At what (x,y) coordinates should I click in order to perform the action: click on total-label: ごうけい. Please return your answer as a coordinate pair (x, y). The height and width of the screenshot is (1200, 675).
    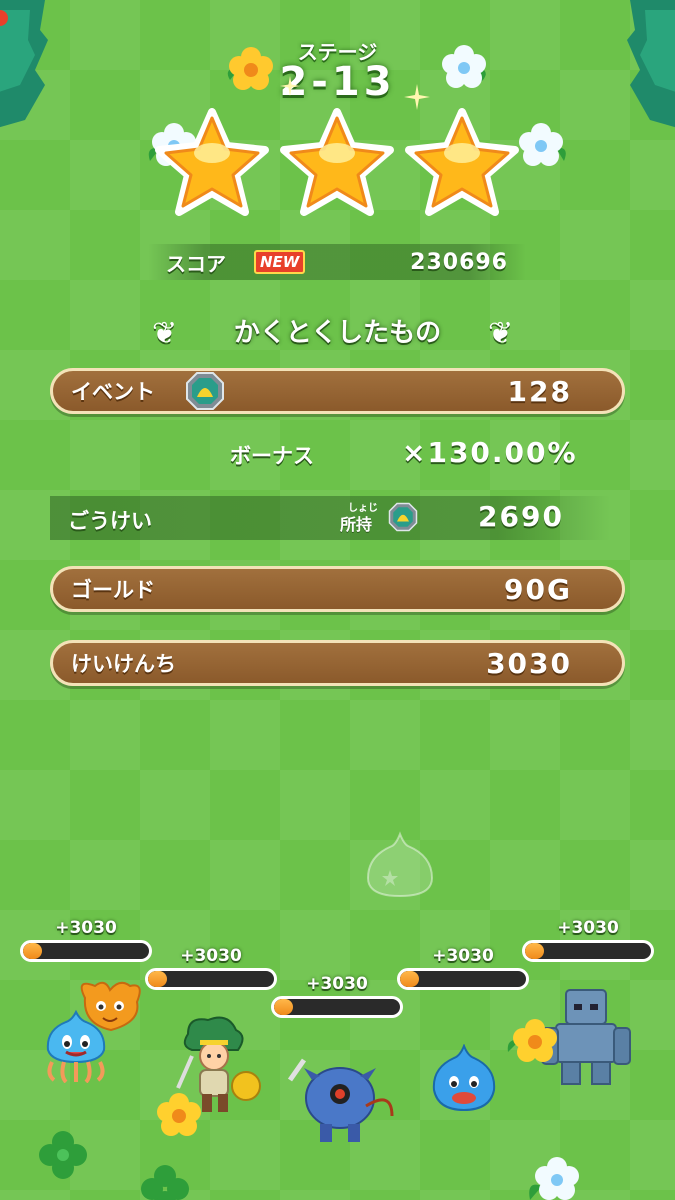
    Looking at the image, I should click on (110, 521).